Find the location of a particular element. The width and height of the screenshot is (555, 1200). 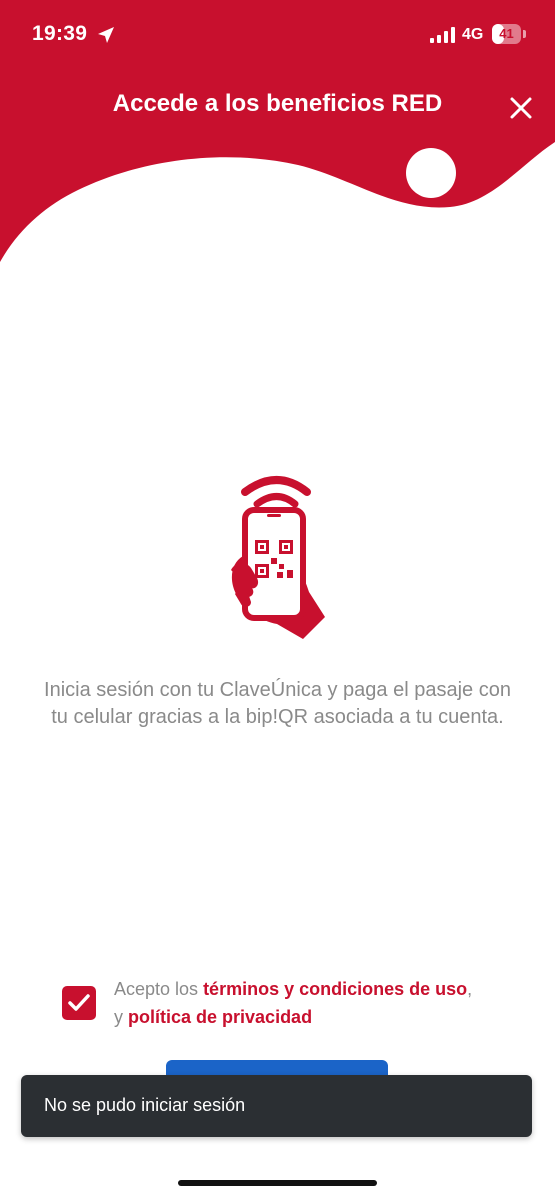

toast-message: No se pudo iniciar sesión is located at coordinates (145, 1105).